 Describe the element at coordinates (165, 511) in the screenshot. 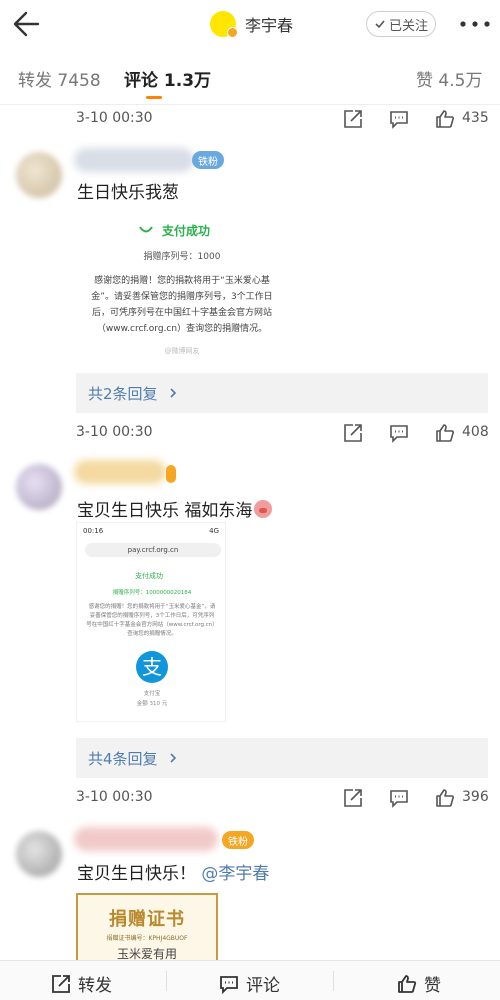

I see `comment-text-body: 宝贝生日快乐 福如东海` at that location.